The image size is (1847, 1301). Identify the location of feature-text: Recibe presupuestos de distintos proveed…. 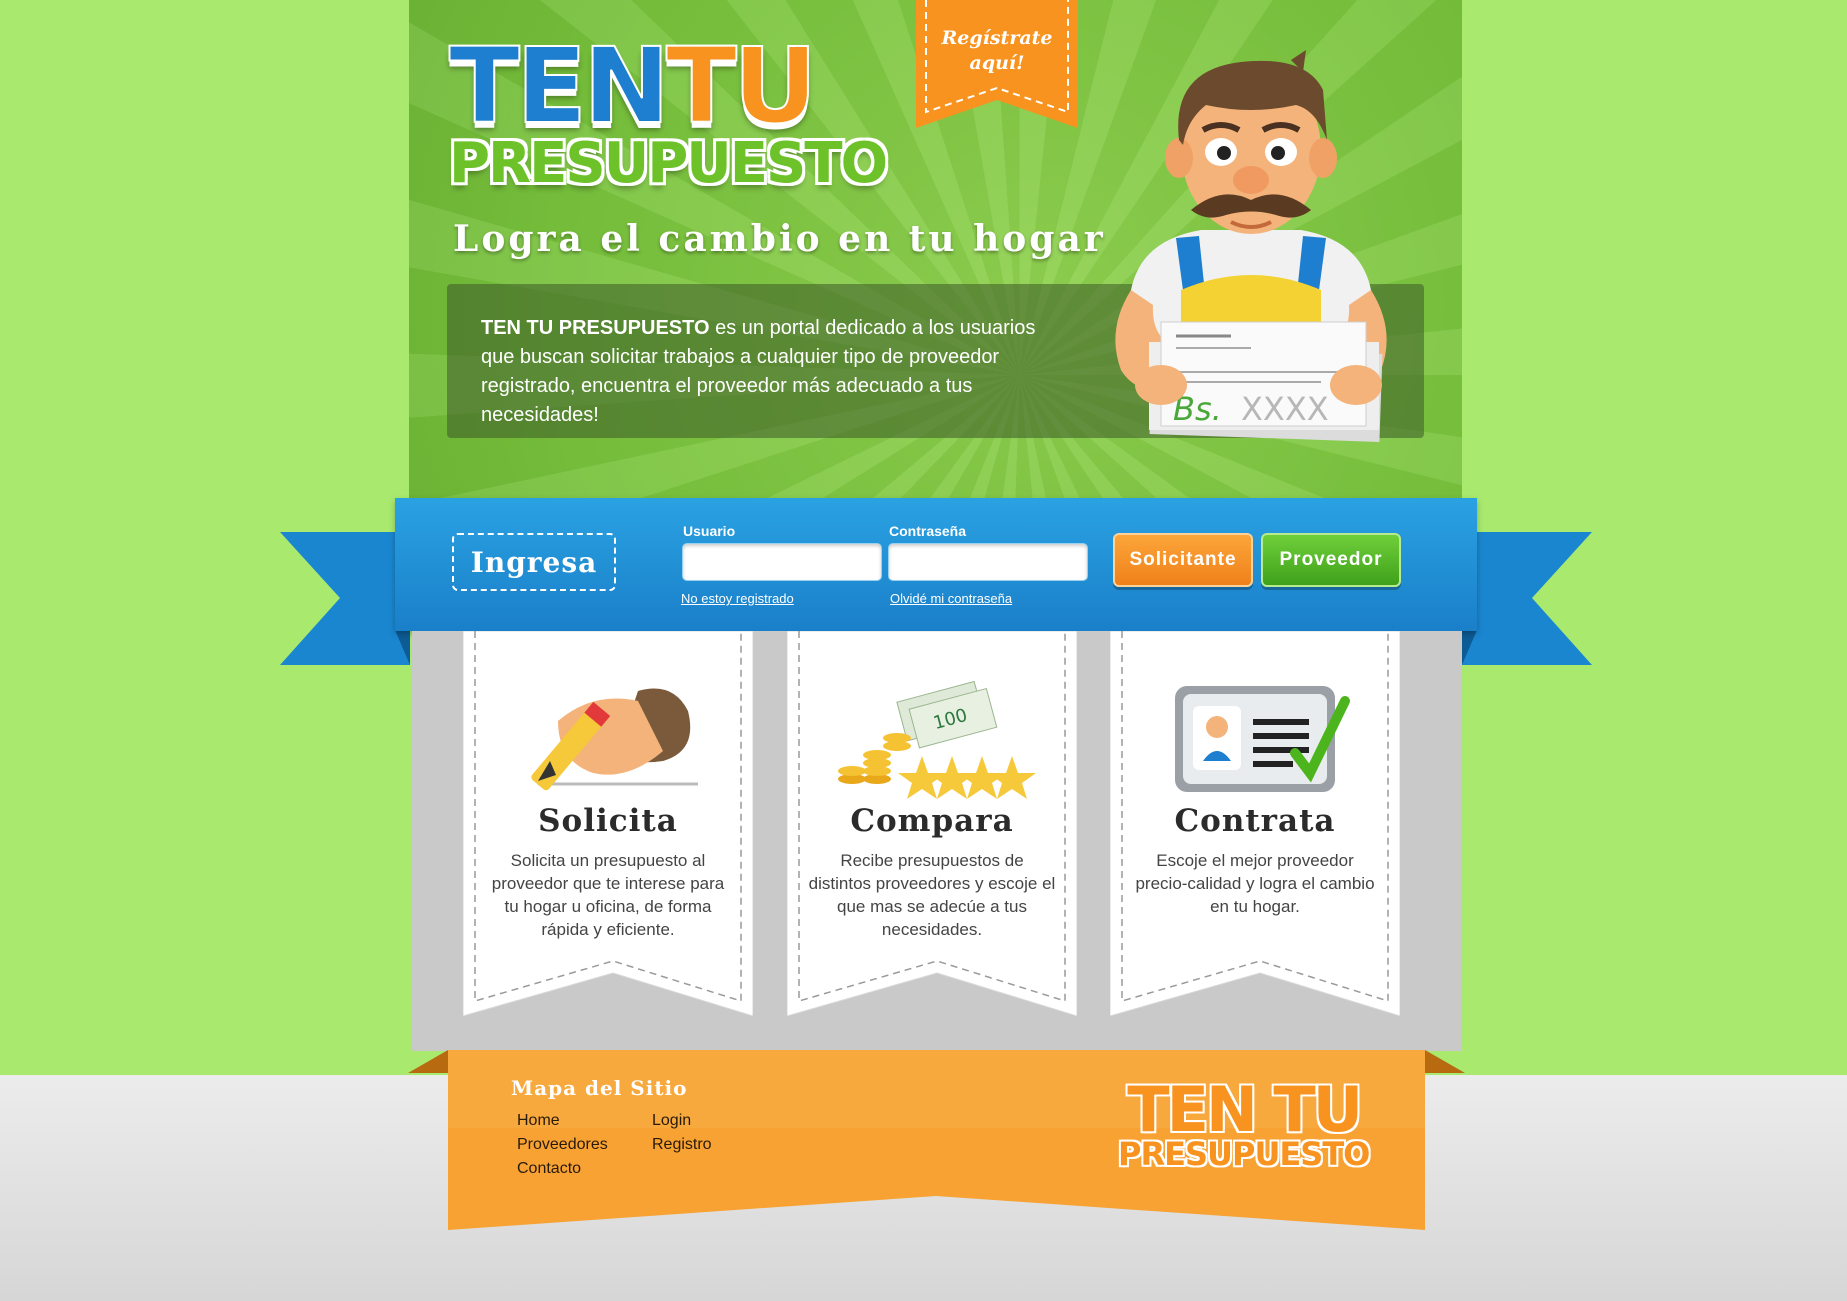
(932, 895).